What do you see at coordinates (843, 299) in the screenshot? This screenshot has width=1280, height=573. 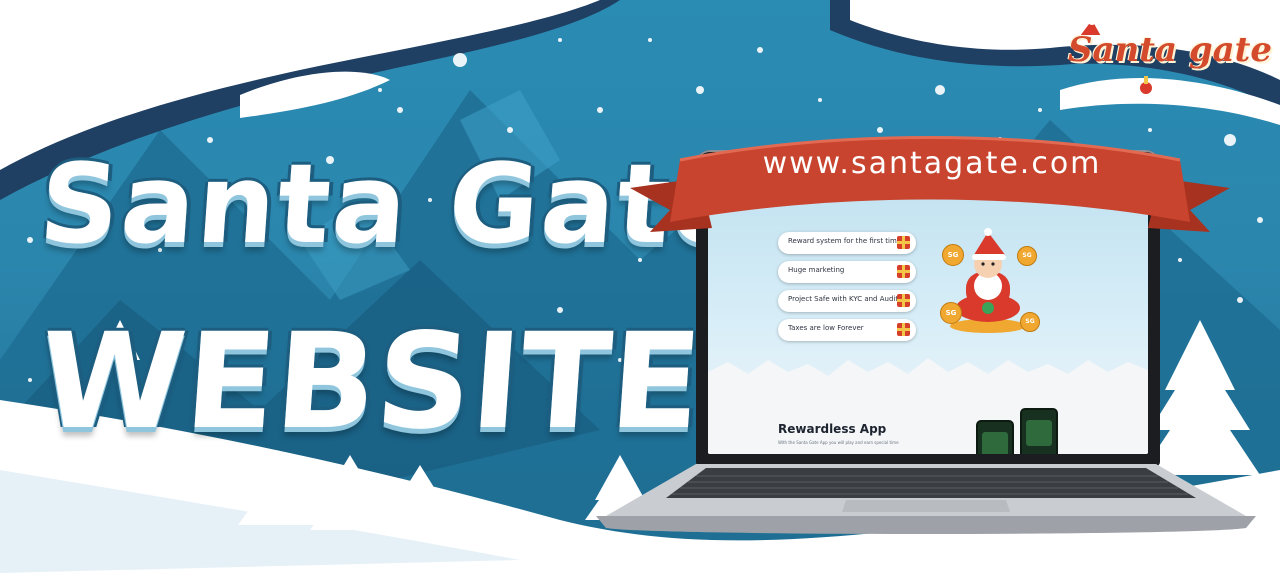 I see `feature-label: Project Safe with KYC and Audit` at bounding box center [843, 299].